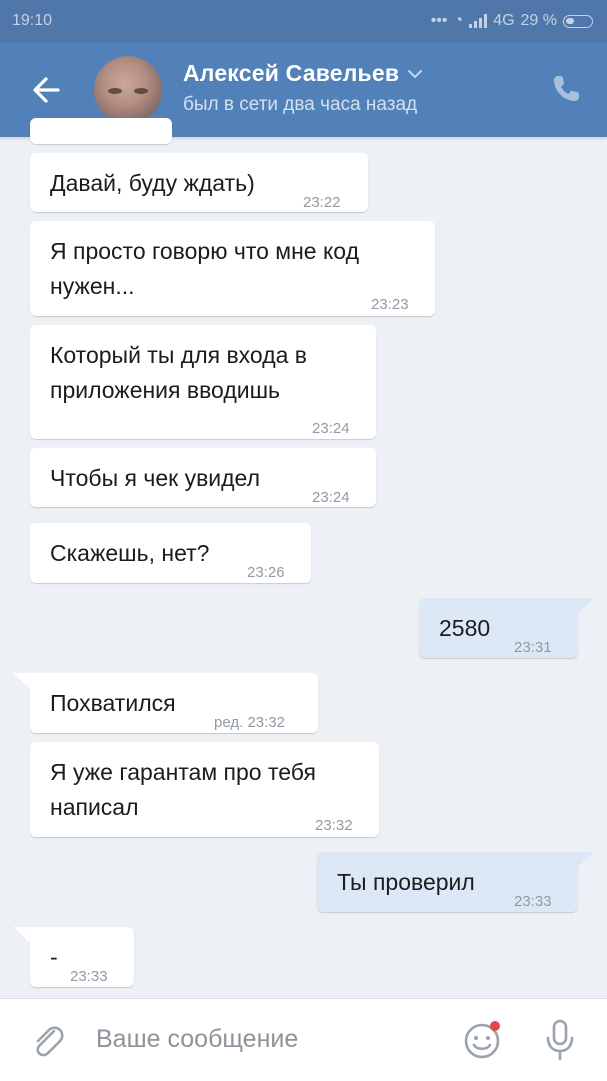 This screenshot has height=1081, width=607. I want to click on message-composer: Ваше сообщение, so click(303, 1039).